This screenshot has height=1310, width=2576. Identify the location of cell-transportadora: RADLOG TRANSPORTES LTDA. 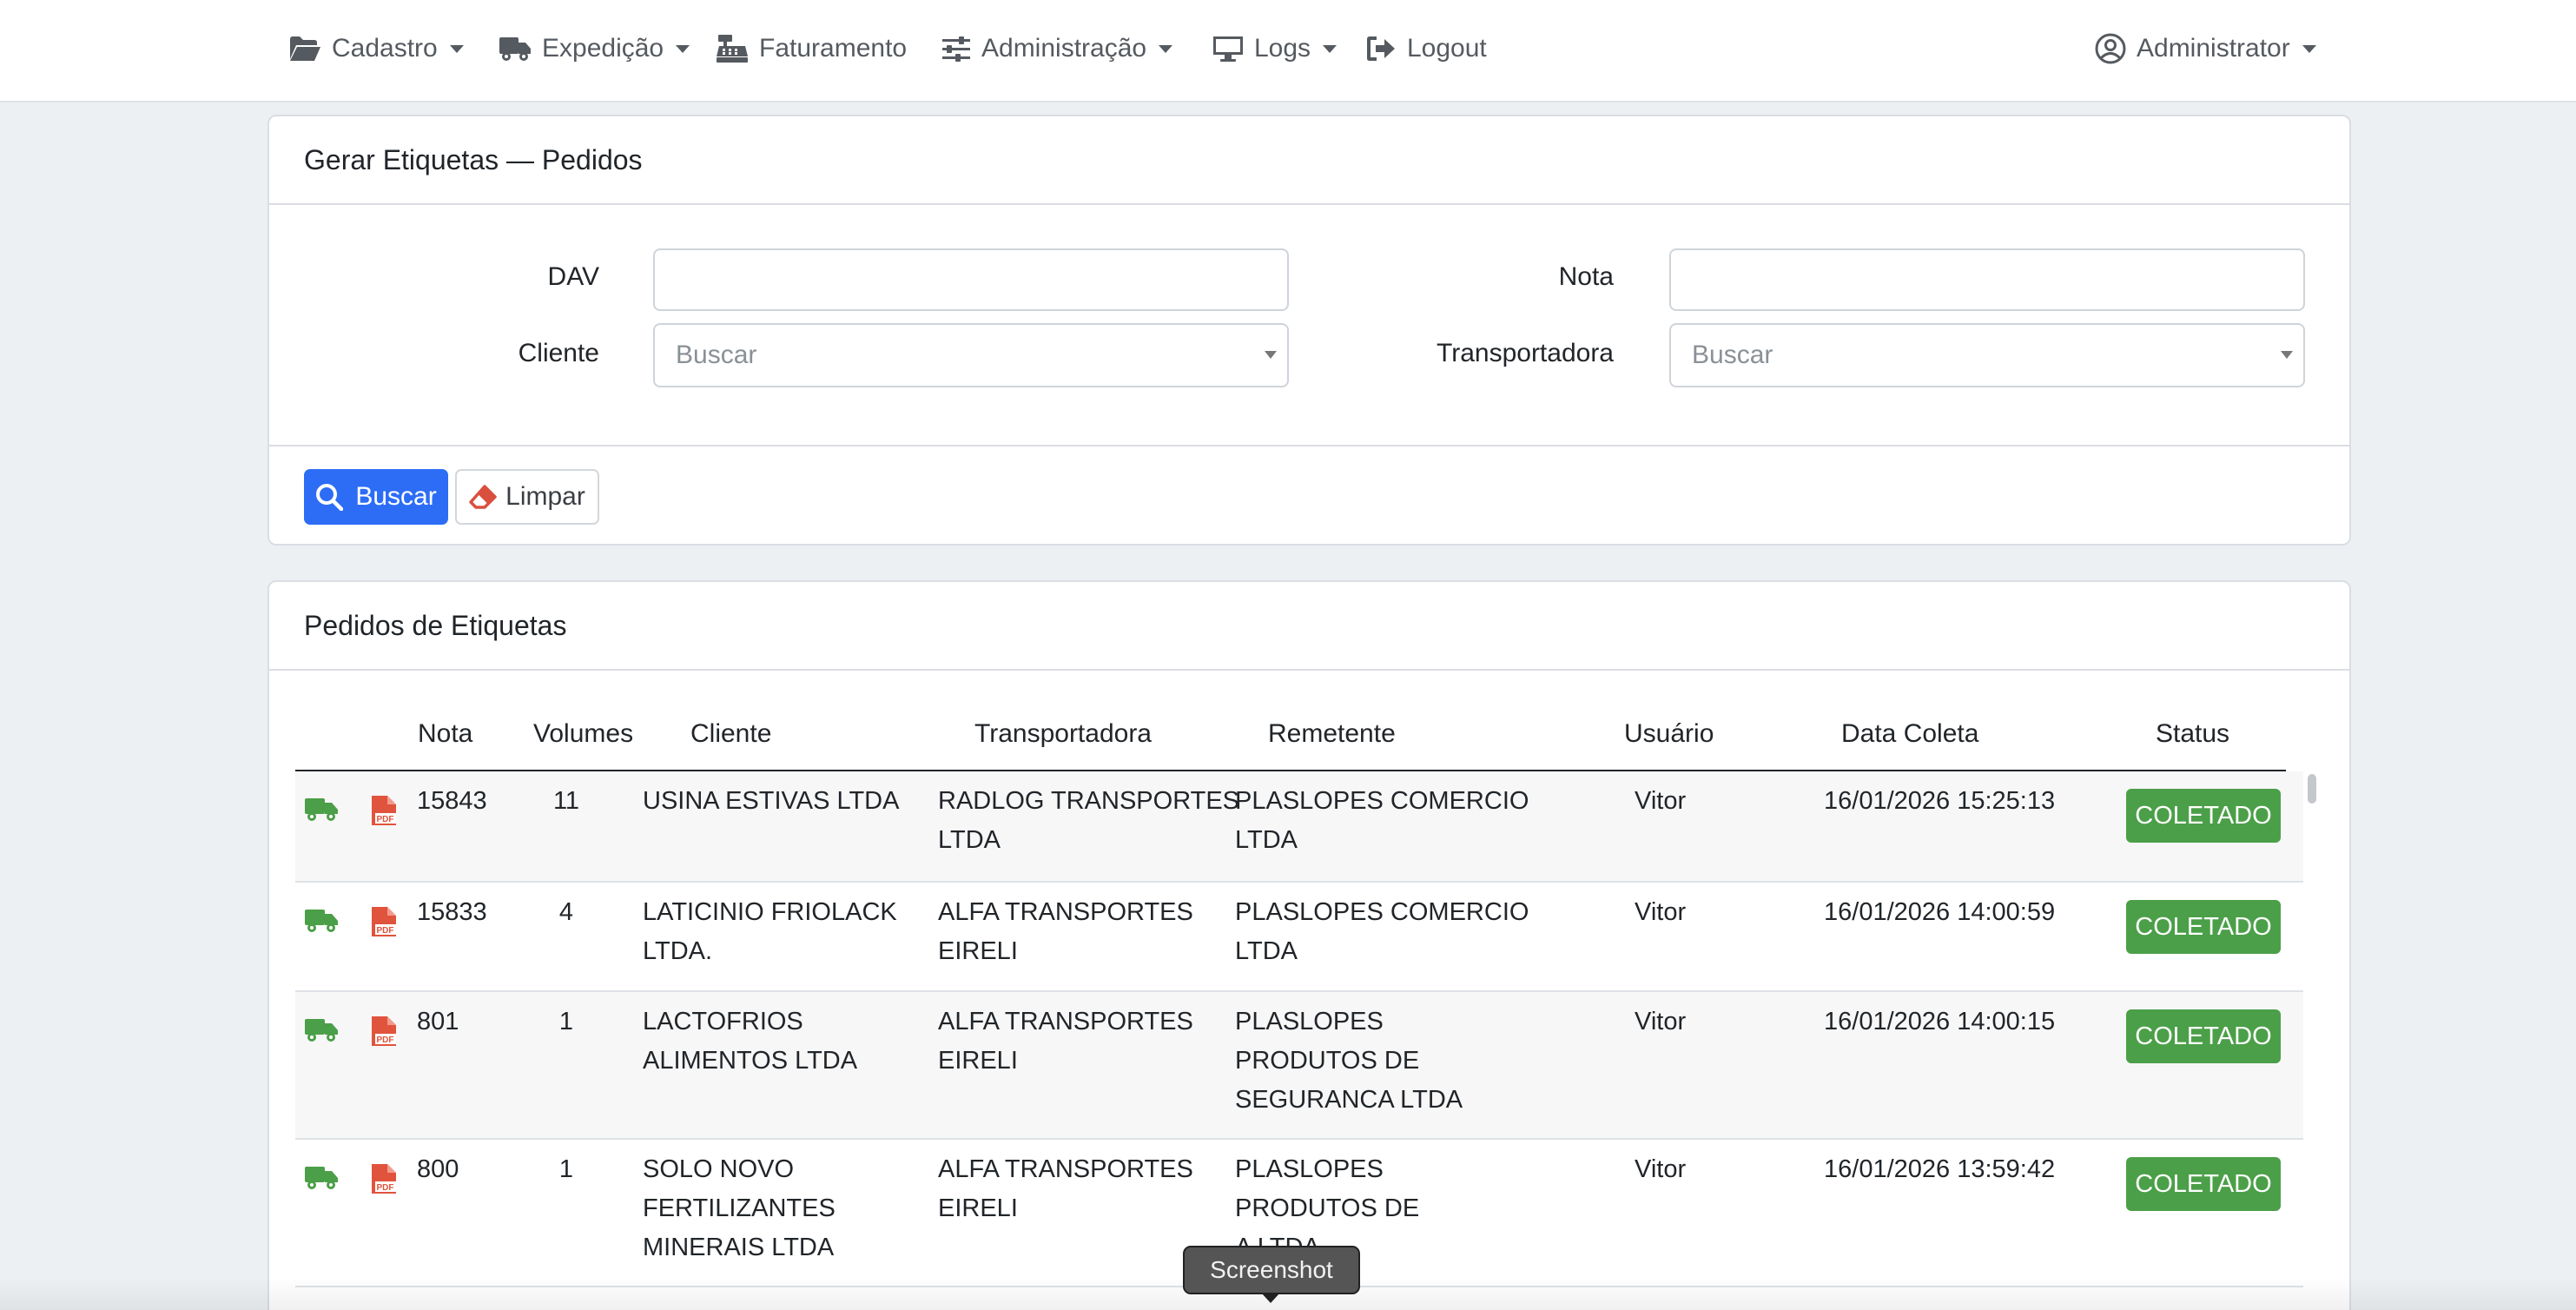
(1089, 821).